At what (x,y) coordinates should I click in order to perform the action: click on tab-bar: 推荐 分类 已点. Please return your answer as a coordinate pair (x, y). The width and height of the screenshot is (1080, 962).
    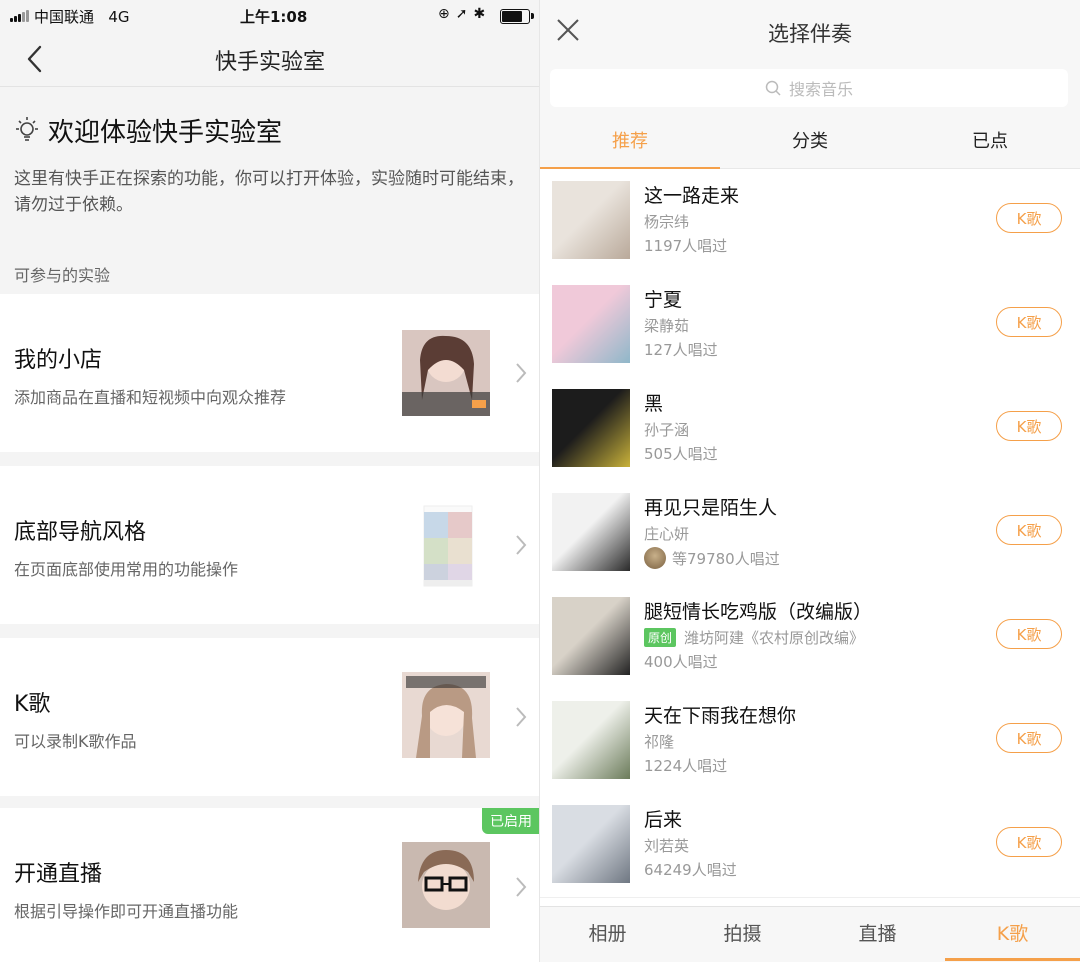
    Looking at the image, I should click on (810, 142).